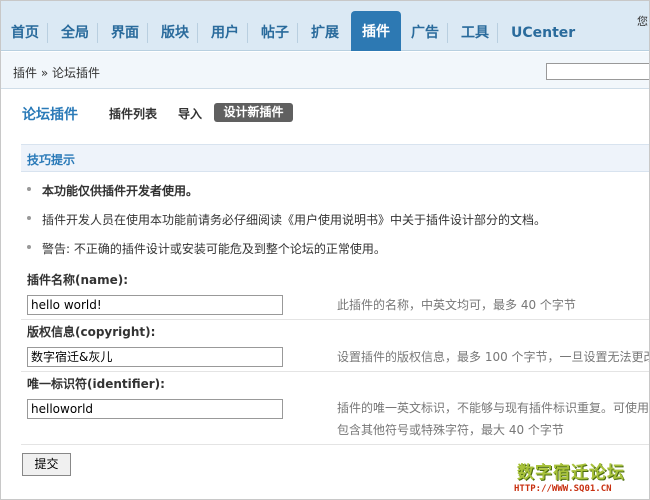  I want to click on identifier-field: helloworld, so click(155, 409).